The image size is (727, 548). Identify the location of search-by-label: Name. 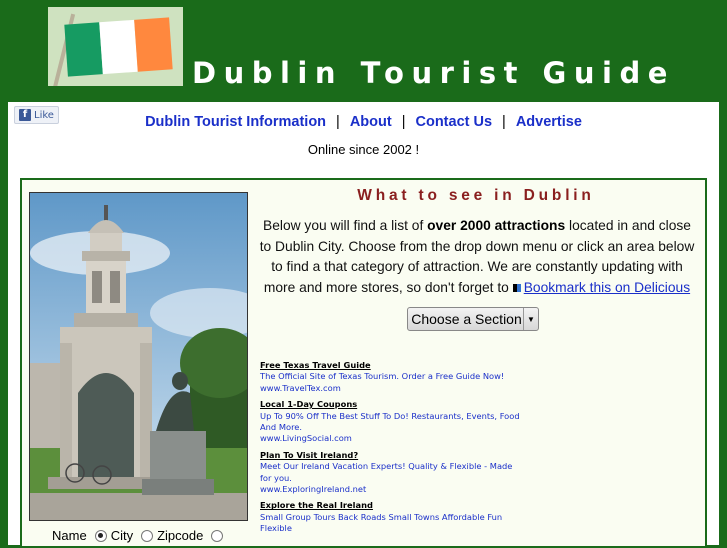
(69, 535).